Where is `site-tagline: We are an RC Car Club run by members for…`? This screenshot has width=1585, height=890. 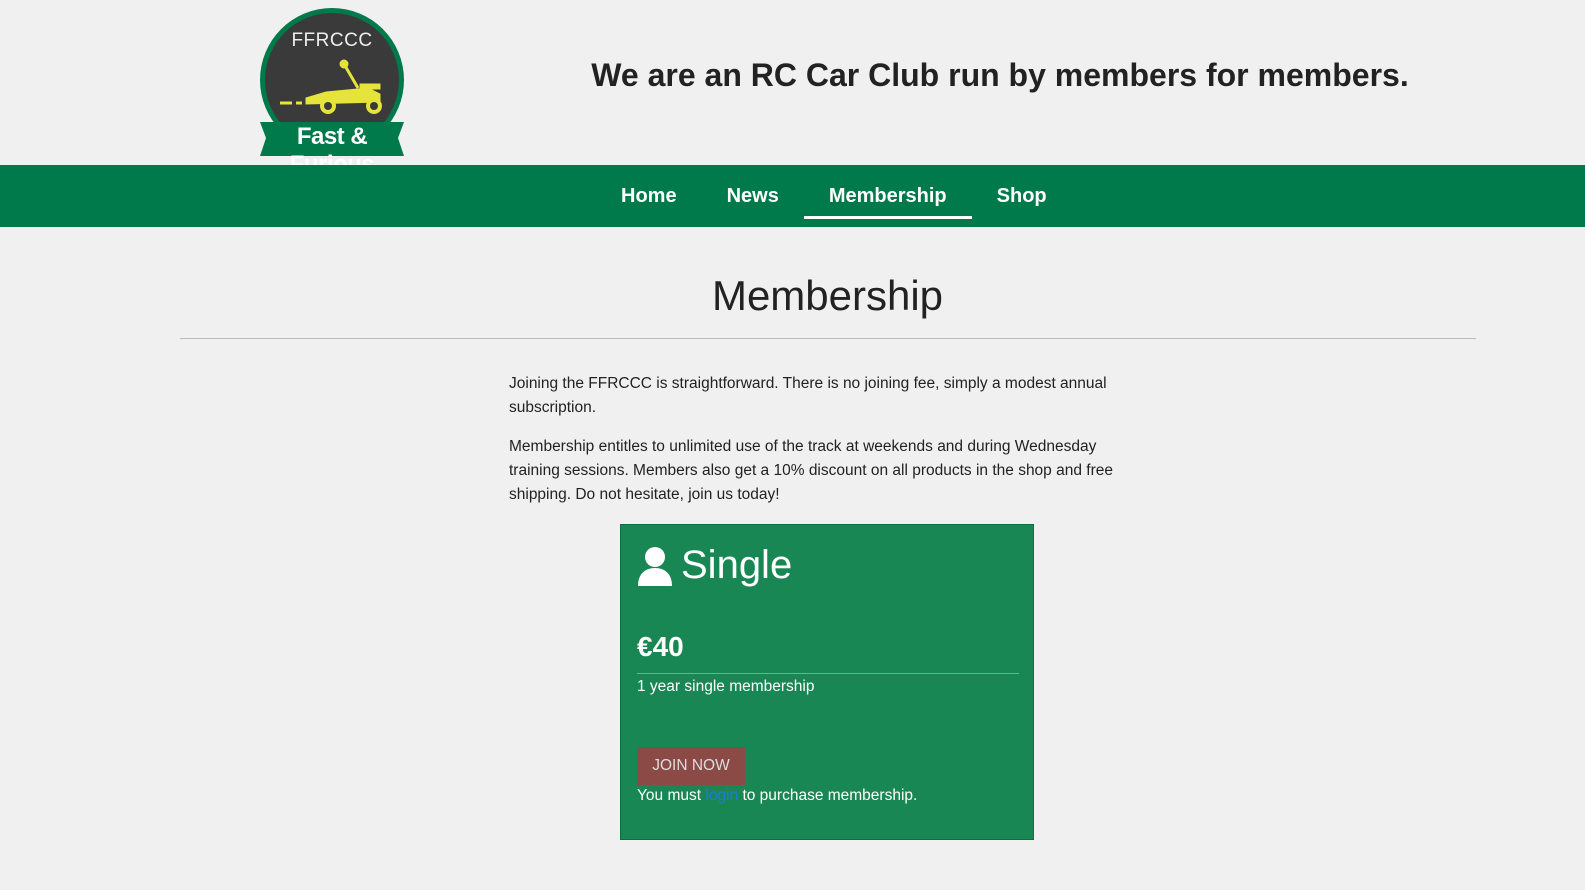 site-tagline: We are an RC Car Club run by members for… is located at coordinates (1000, 75).